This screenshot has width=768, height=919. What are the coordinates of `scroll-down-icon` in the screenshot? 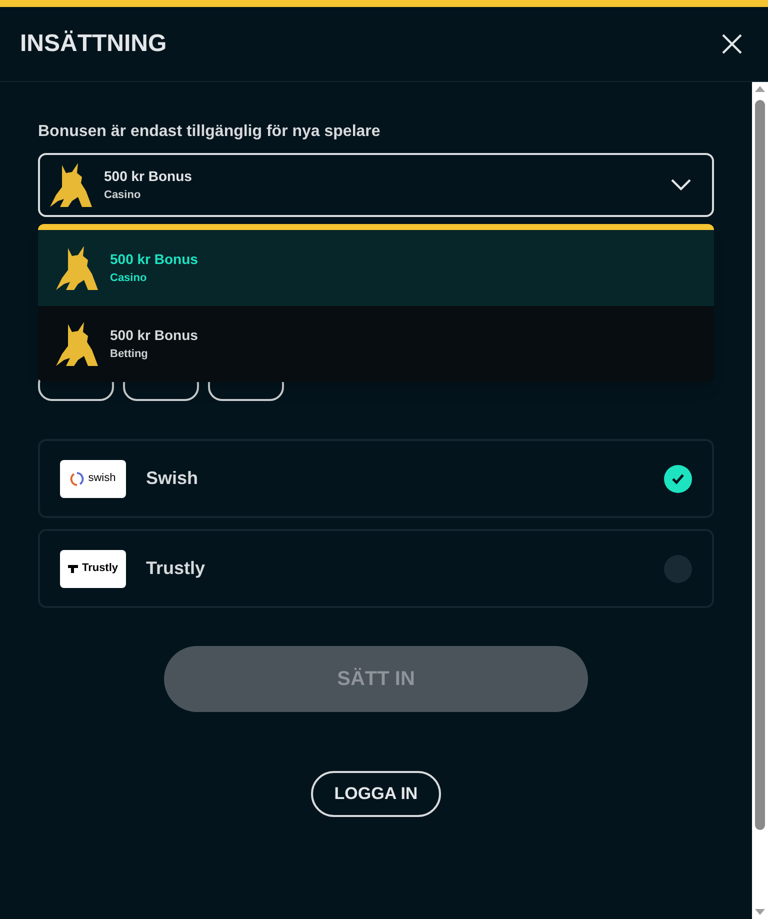 It's located at (760, 912).